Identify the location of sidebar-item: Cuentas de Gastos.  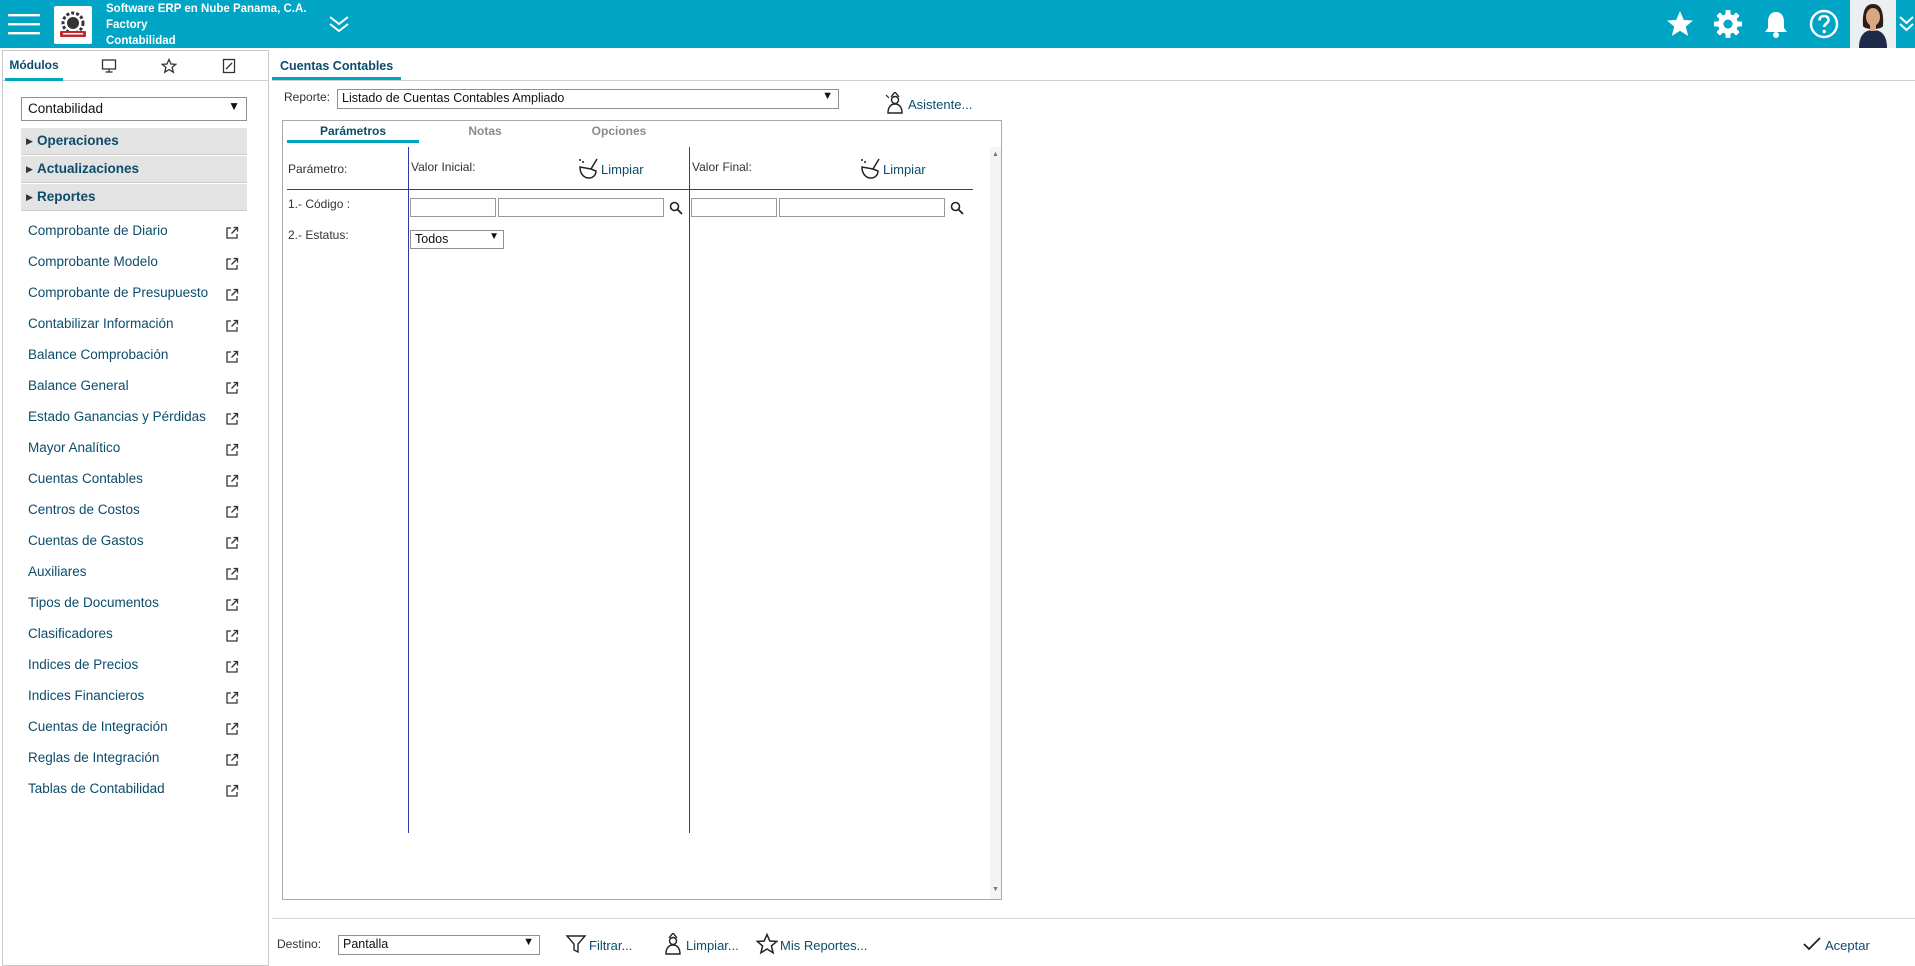
(135, 541).